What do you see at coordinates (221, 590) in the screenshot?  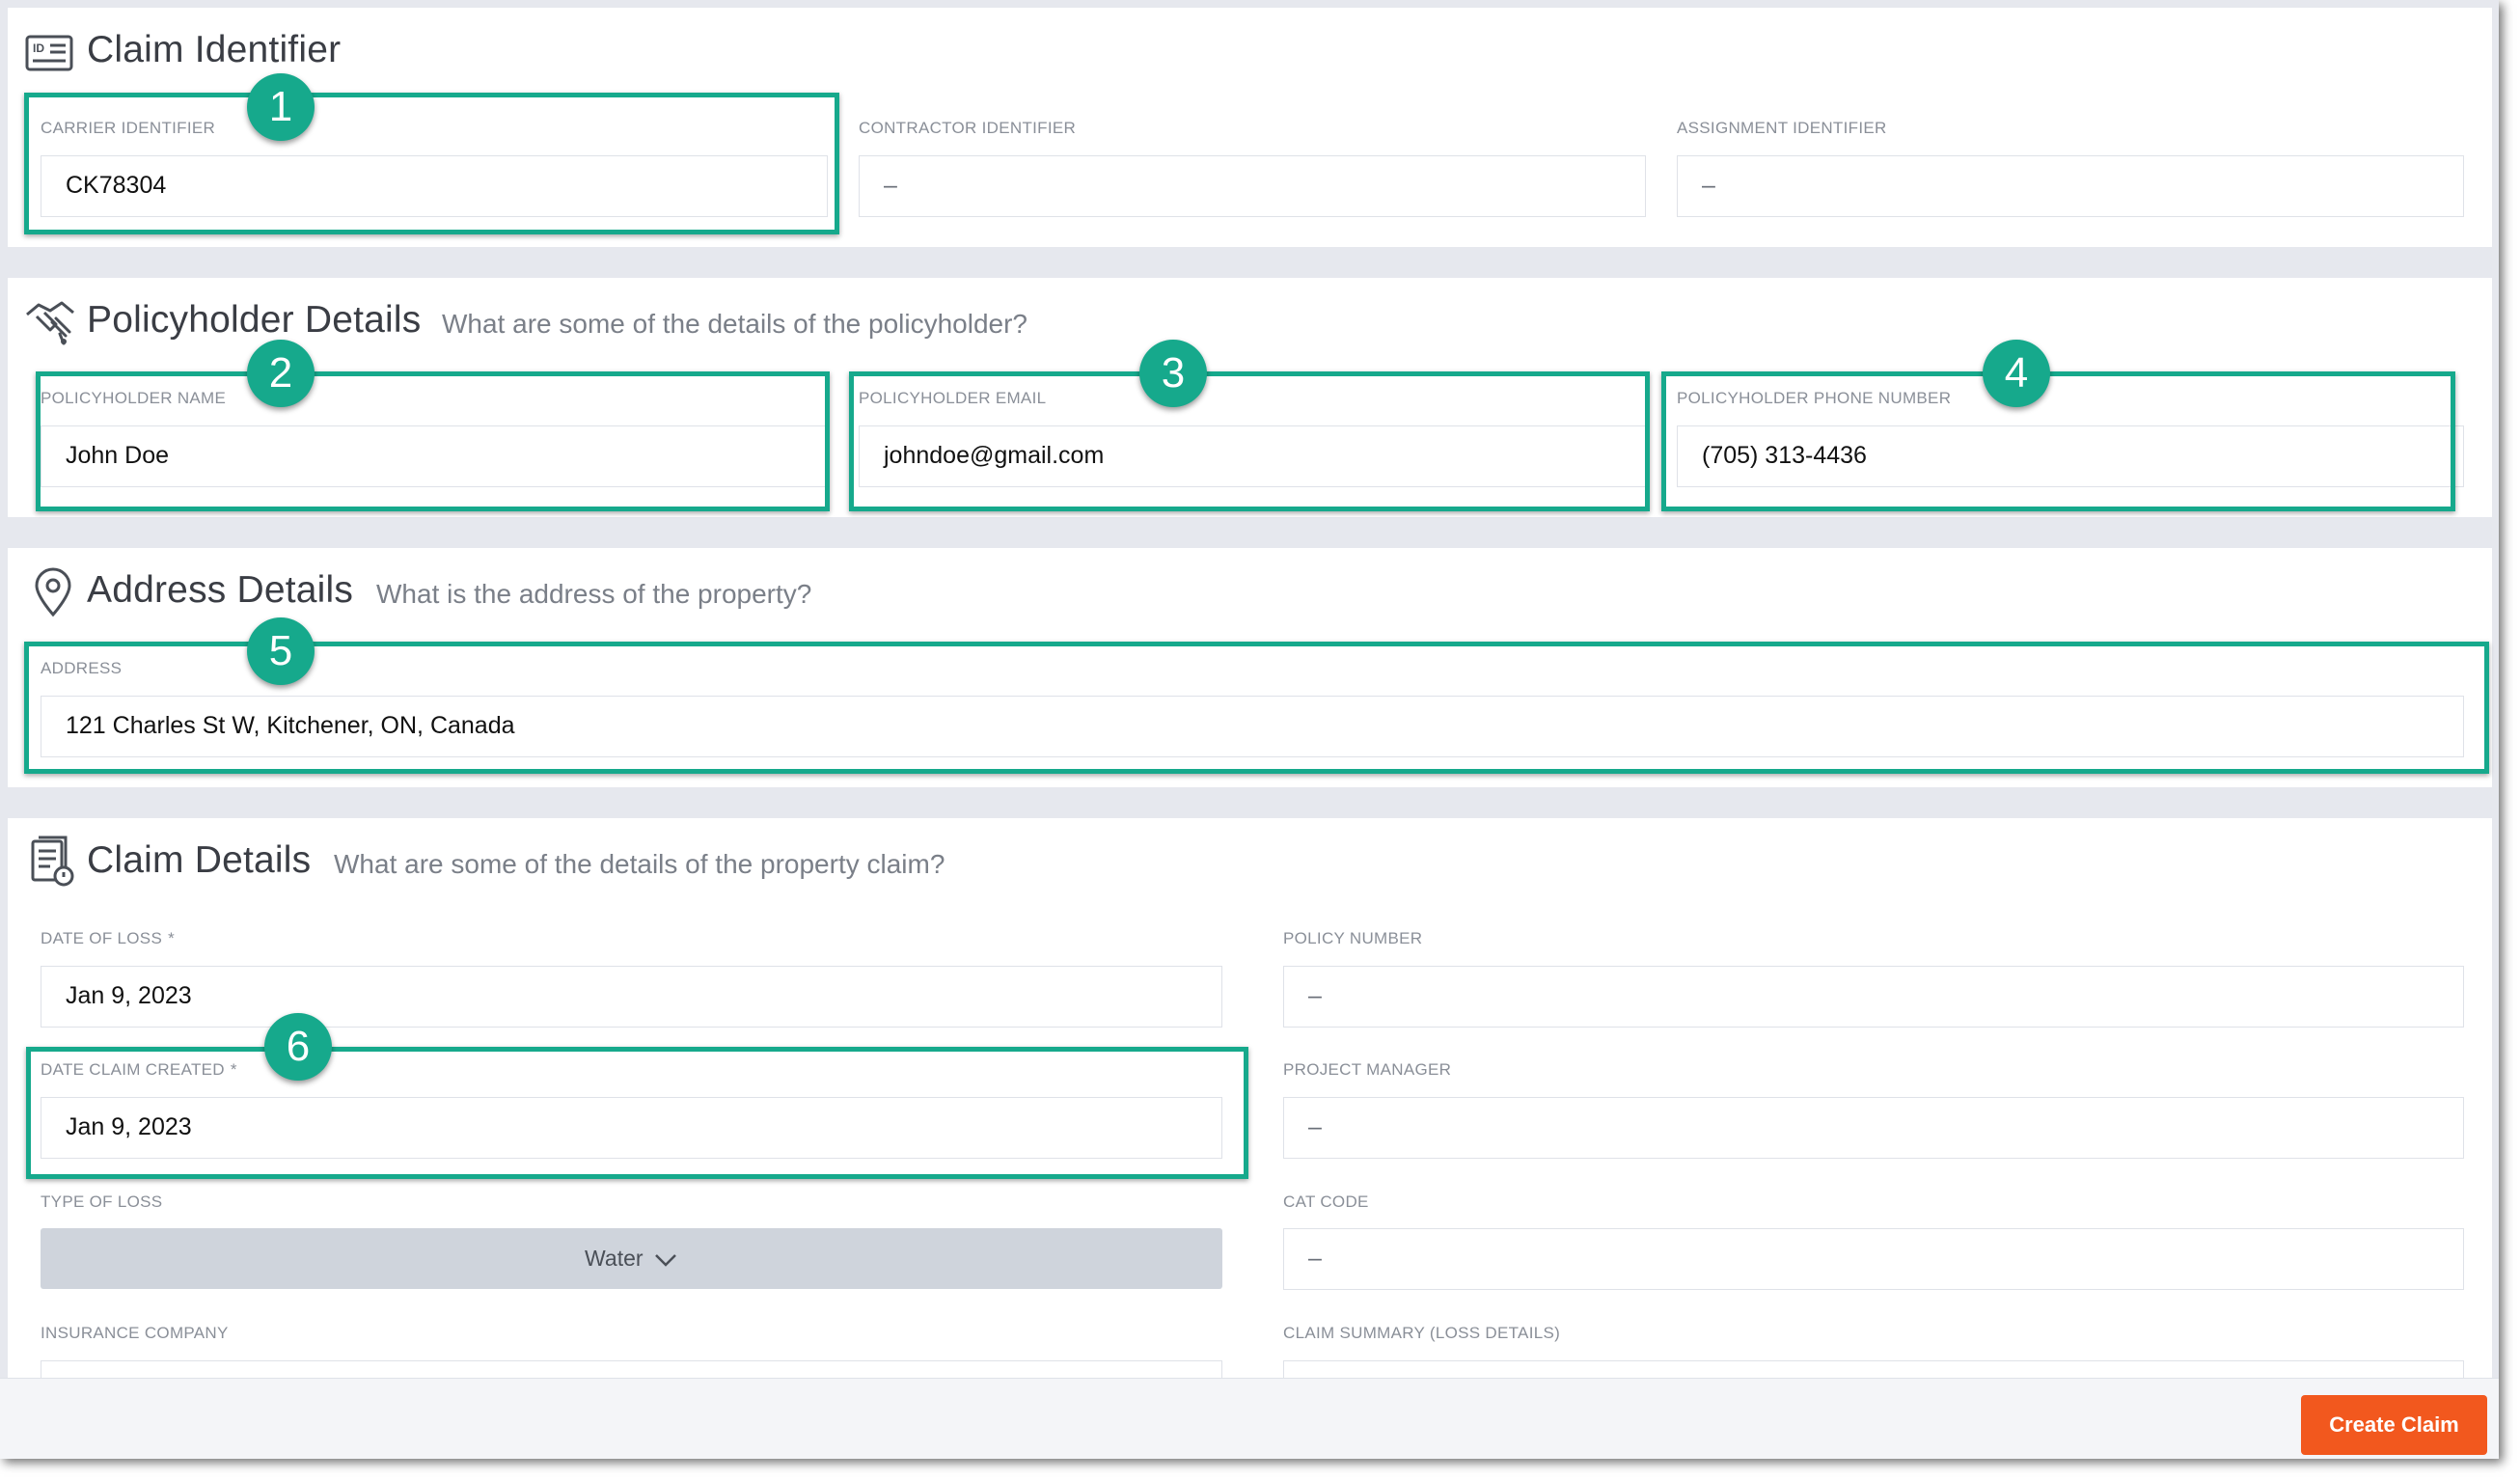 I see `section-title: Address Details` at bounding box center [221, 590].